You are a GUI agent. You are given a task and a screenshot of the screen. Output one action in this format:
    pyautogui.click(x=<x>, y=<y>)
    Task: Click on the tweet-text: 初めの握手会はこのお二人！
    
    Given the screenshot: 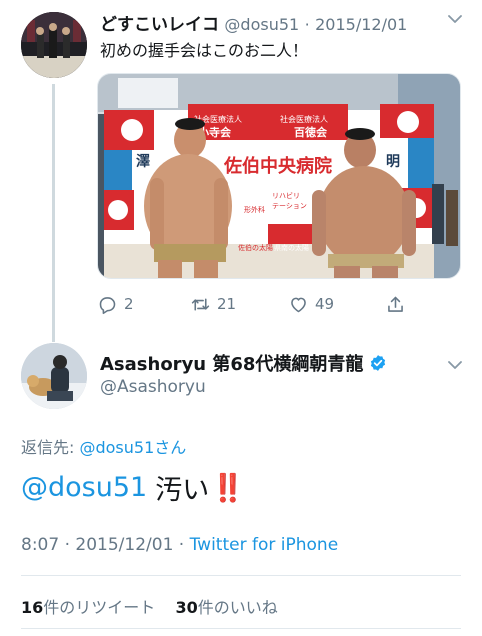 What is the action you would take?
    pyautogui.click(x=204, y=50)
    